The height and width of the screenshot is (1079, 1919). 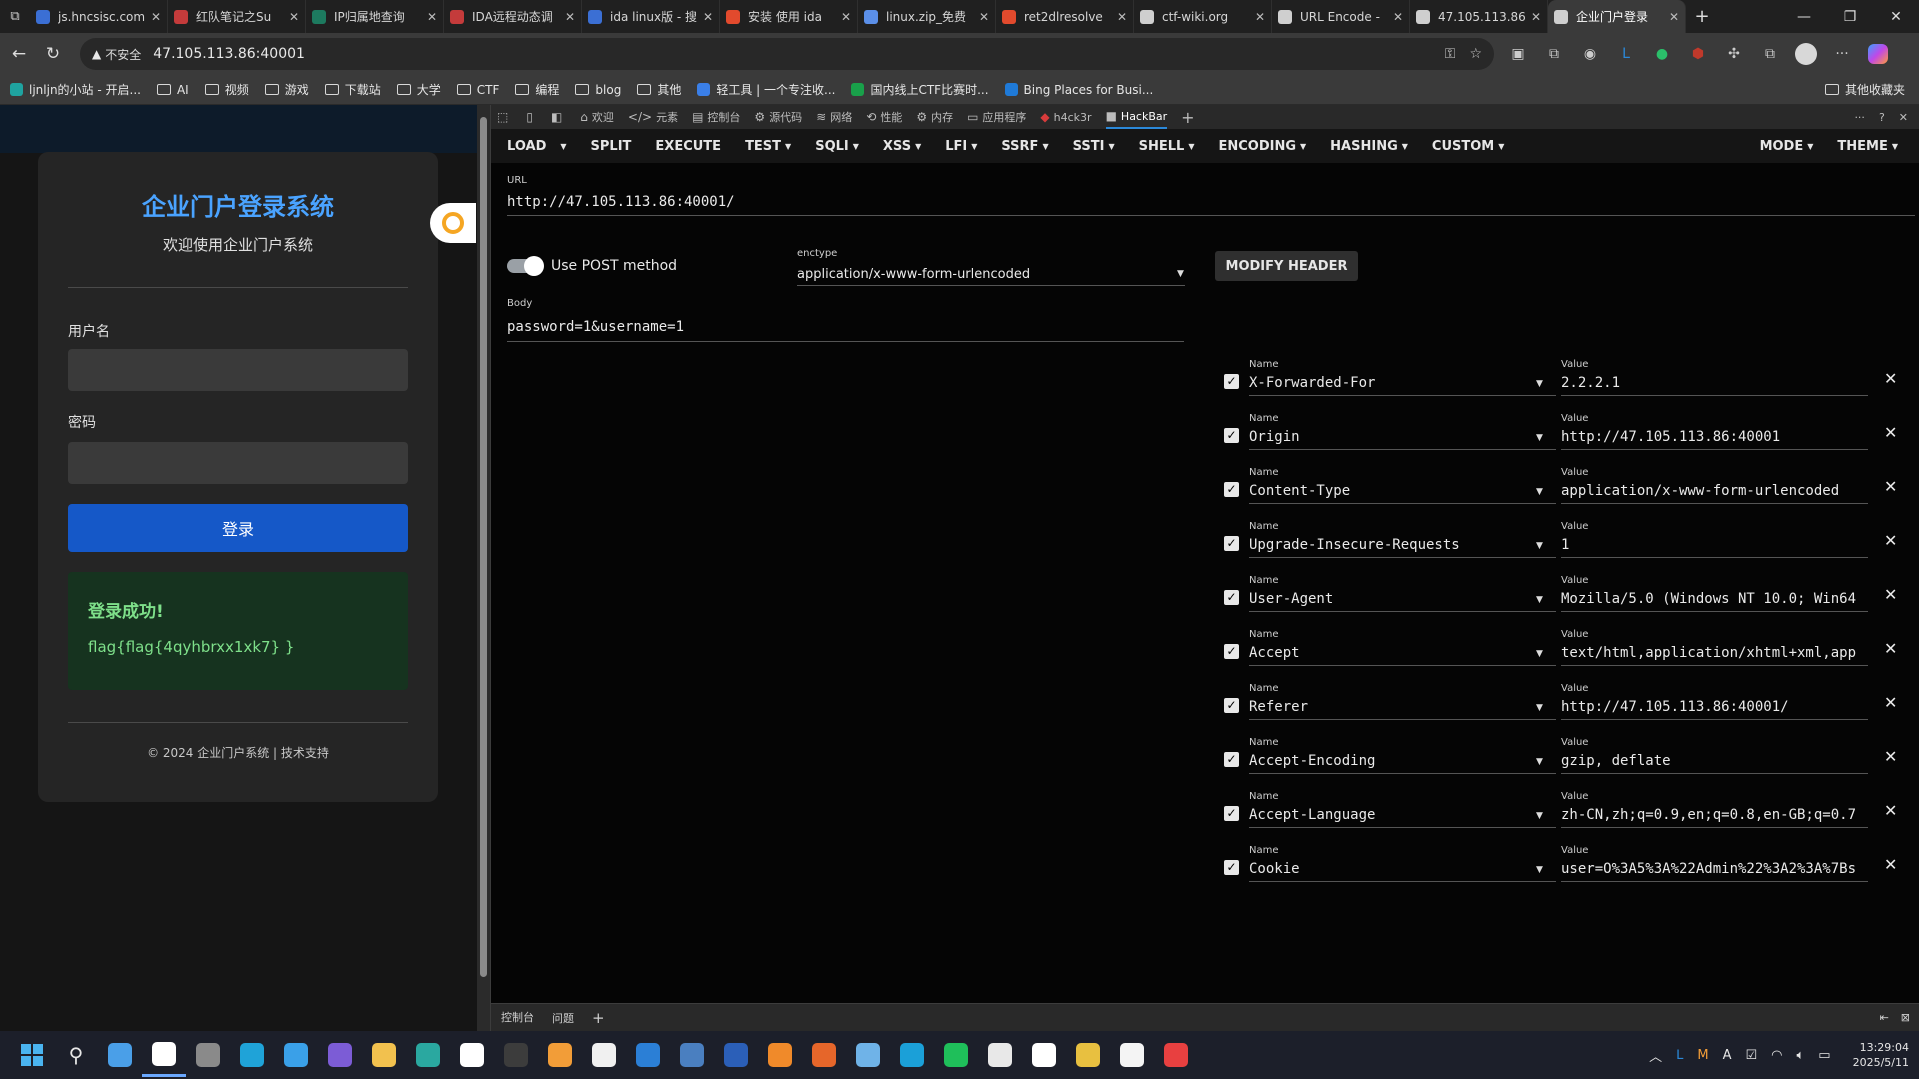 What do you see at coordinates (597, 117) in the screenshot?
I see `devtools-tab: ⌂ 欢迎` at bounding box center [597, 117].